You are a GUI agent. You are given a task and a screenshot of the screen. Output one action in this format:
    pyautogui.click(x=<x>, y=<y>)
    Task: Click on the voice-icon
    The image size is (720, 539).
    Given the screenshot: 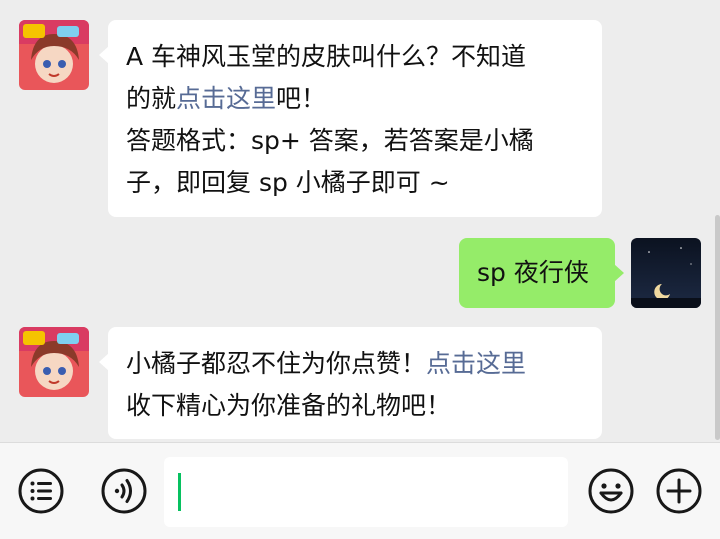 What is the action you would take?
    pyautogui.click(x=124, y=491)
    